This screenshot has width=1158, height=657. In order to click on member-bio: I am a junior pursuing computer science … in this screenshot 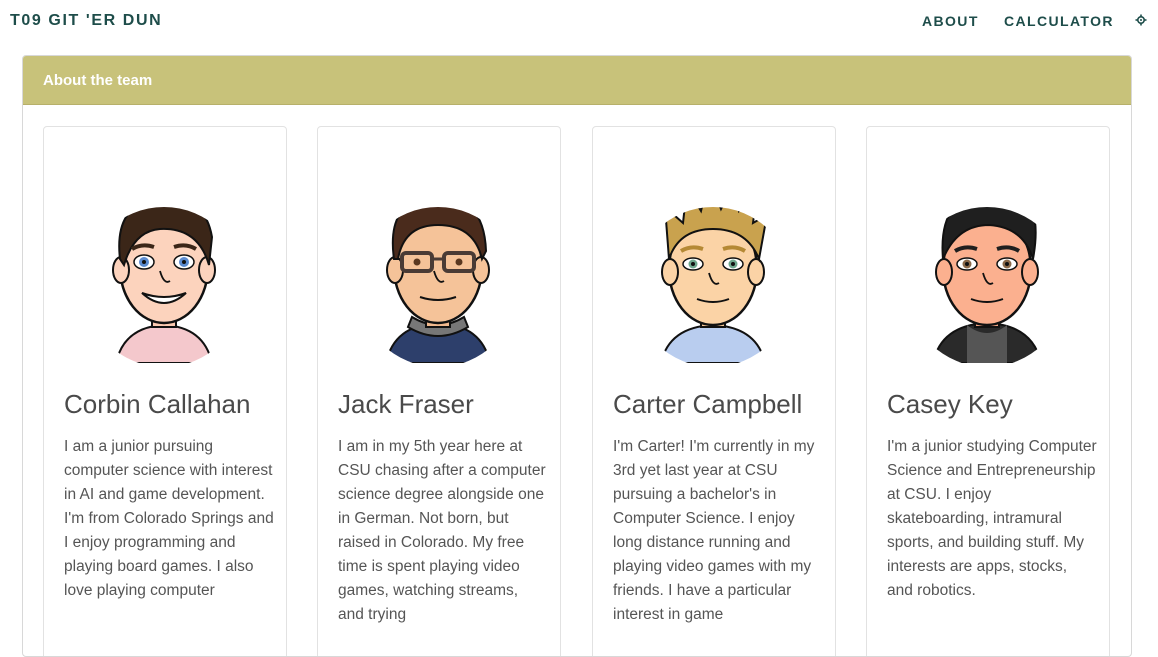, I will do `click(169, 518)`.